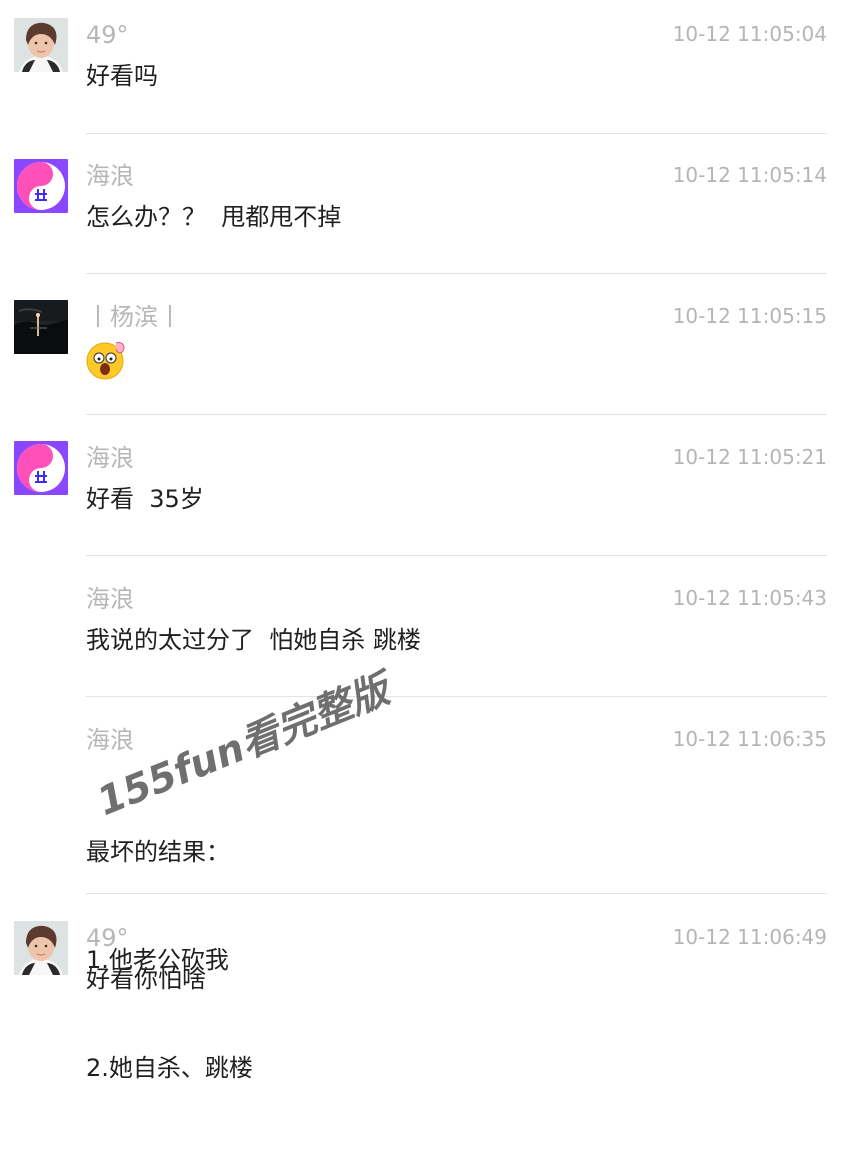 Image resolution: width=862 pixels, height=1158 pixels. Describe the element at coordinates (431, 348) in the screenshot. I see `chat-message-3: 丨杨滨丨 10-12 11:05:15` at that location.